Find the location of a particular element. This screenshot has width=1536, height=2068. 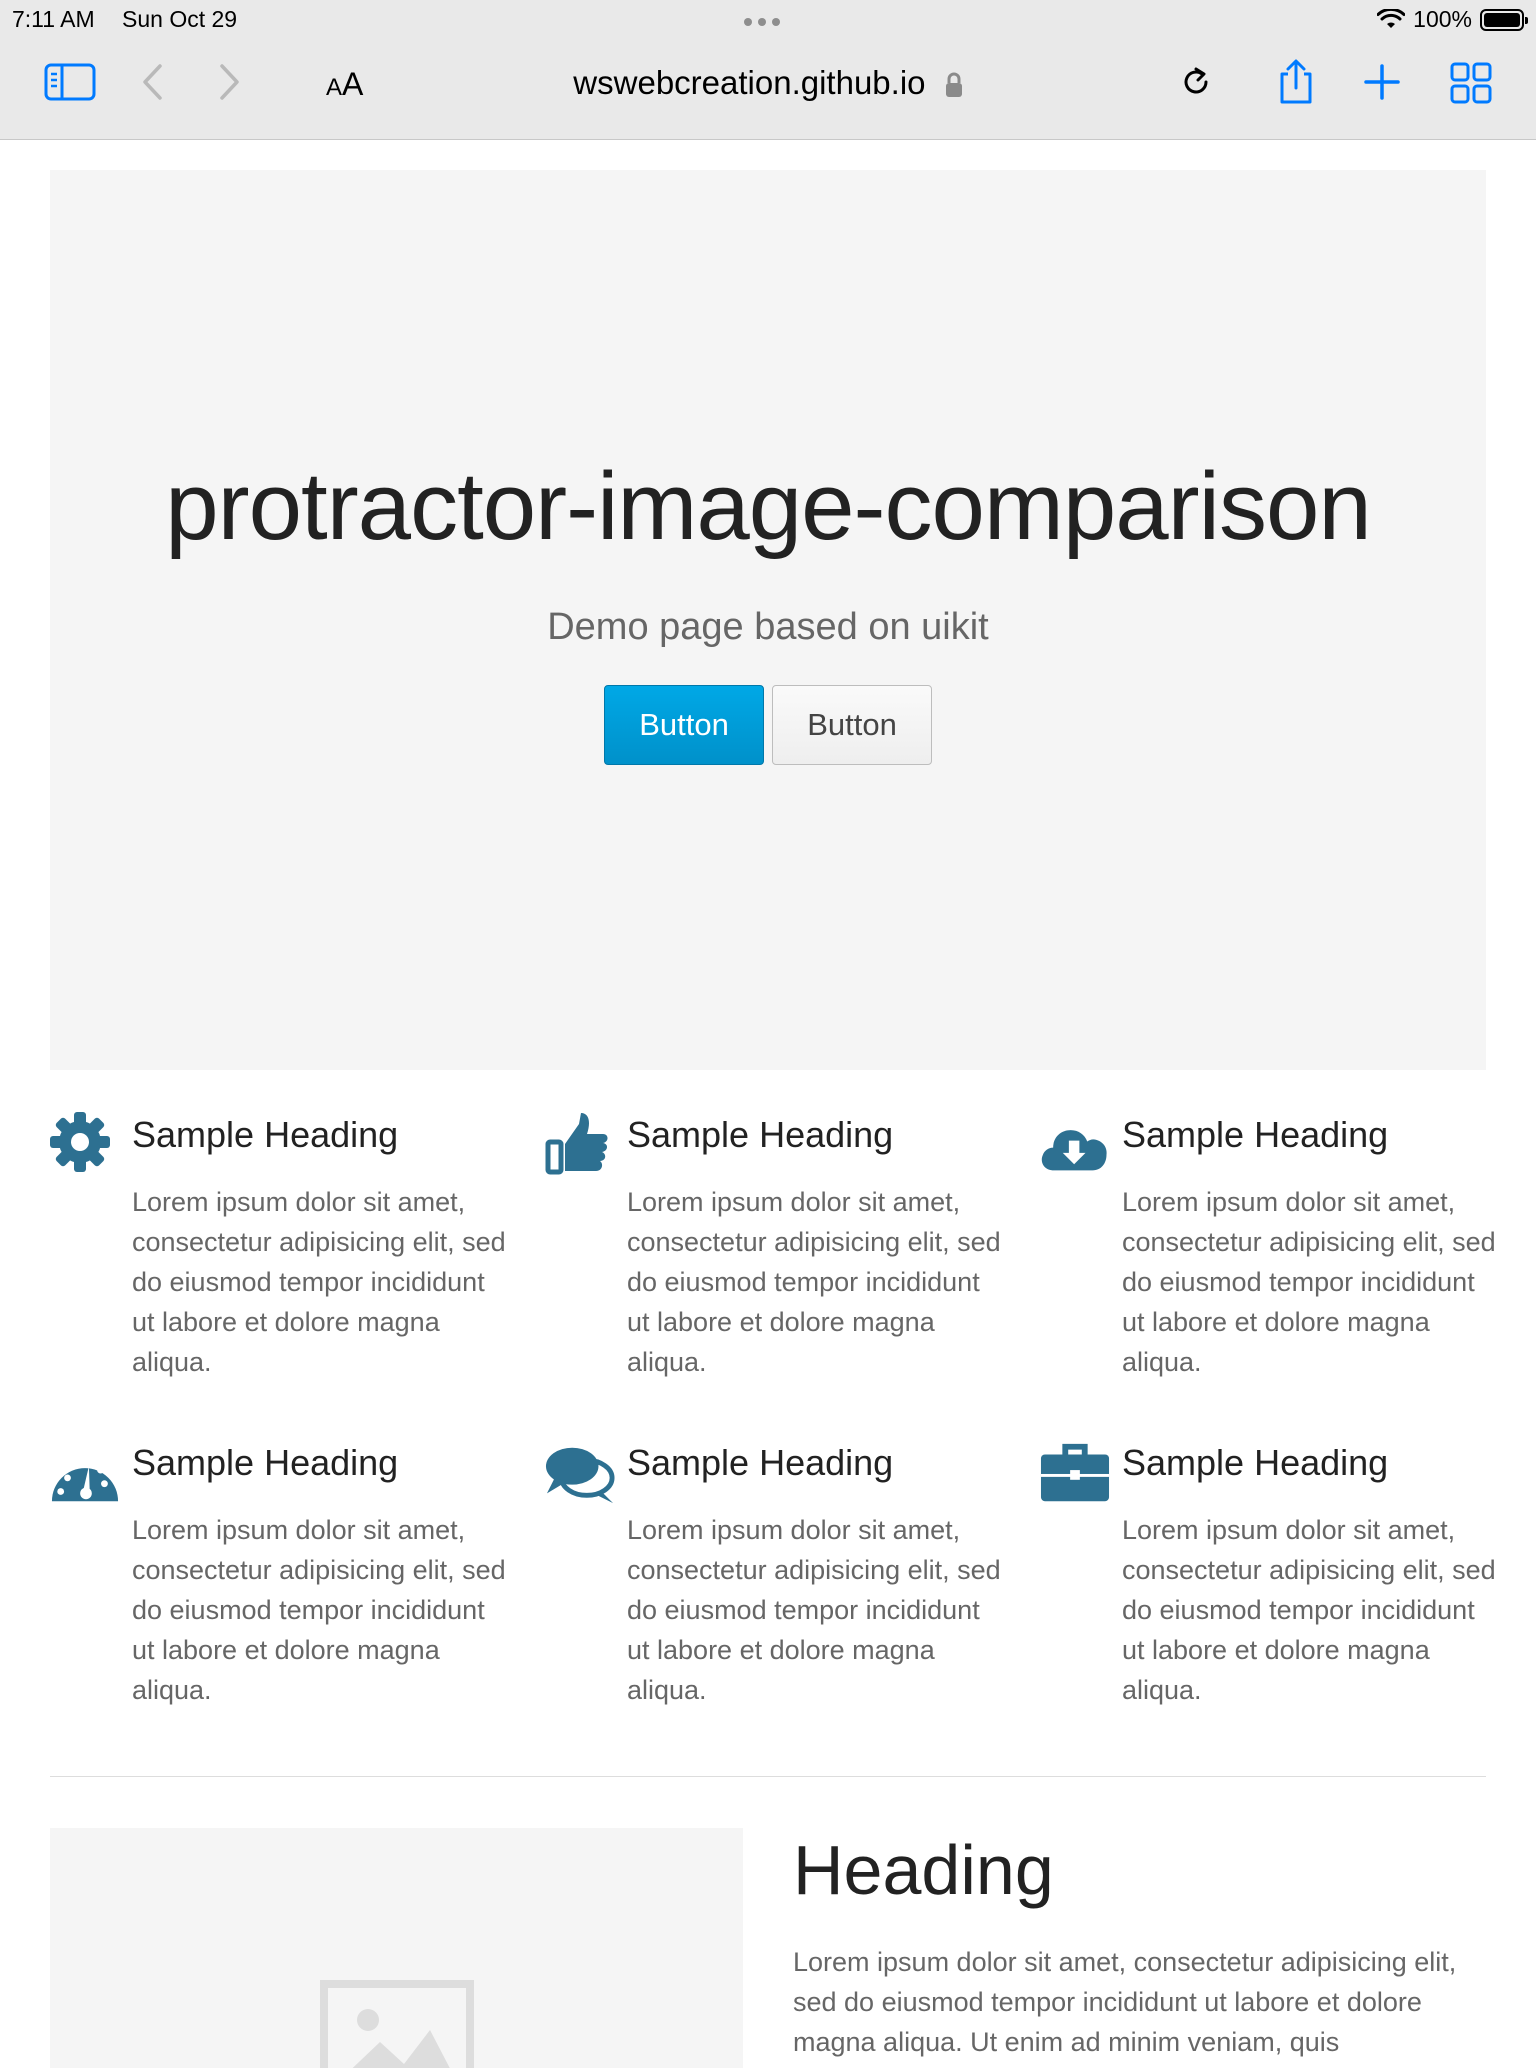

dashboard-icon is located at coordinates (85, 1479).